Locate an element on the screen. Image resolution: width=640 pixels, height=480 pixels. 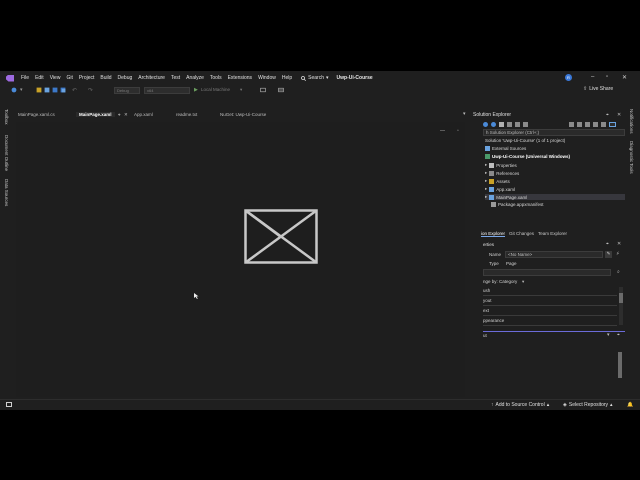
tree-item-package-manifest: Package.appxmanifest is located at coordinates (514, 204).